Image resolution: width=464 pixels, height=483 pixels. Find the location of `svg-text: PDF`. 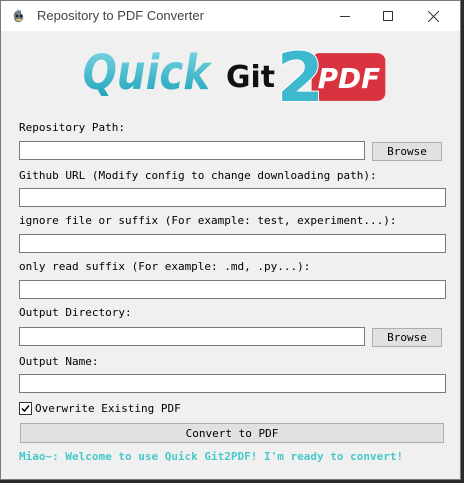

svg-text: PDF is located at coordinates (349, 78).